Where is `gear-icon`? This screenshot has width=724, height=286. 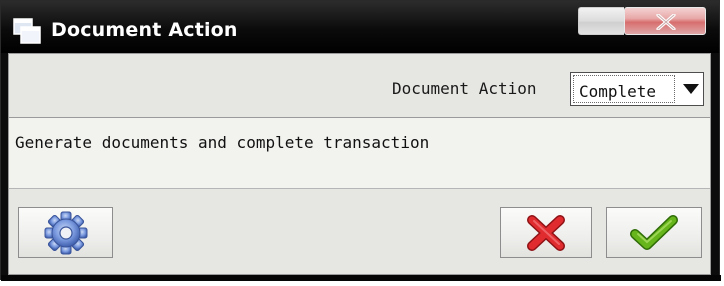
gear-icon is located at coordinates (65, 232).